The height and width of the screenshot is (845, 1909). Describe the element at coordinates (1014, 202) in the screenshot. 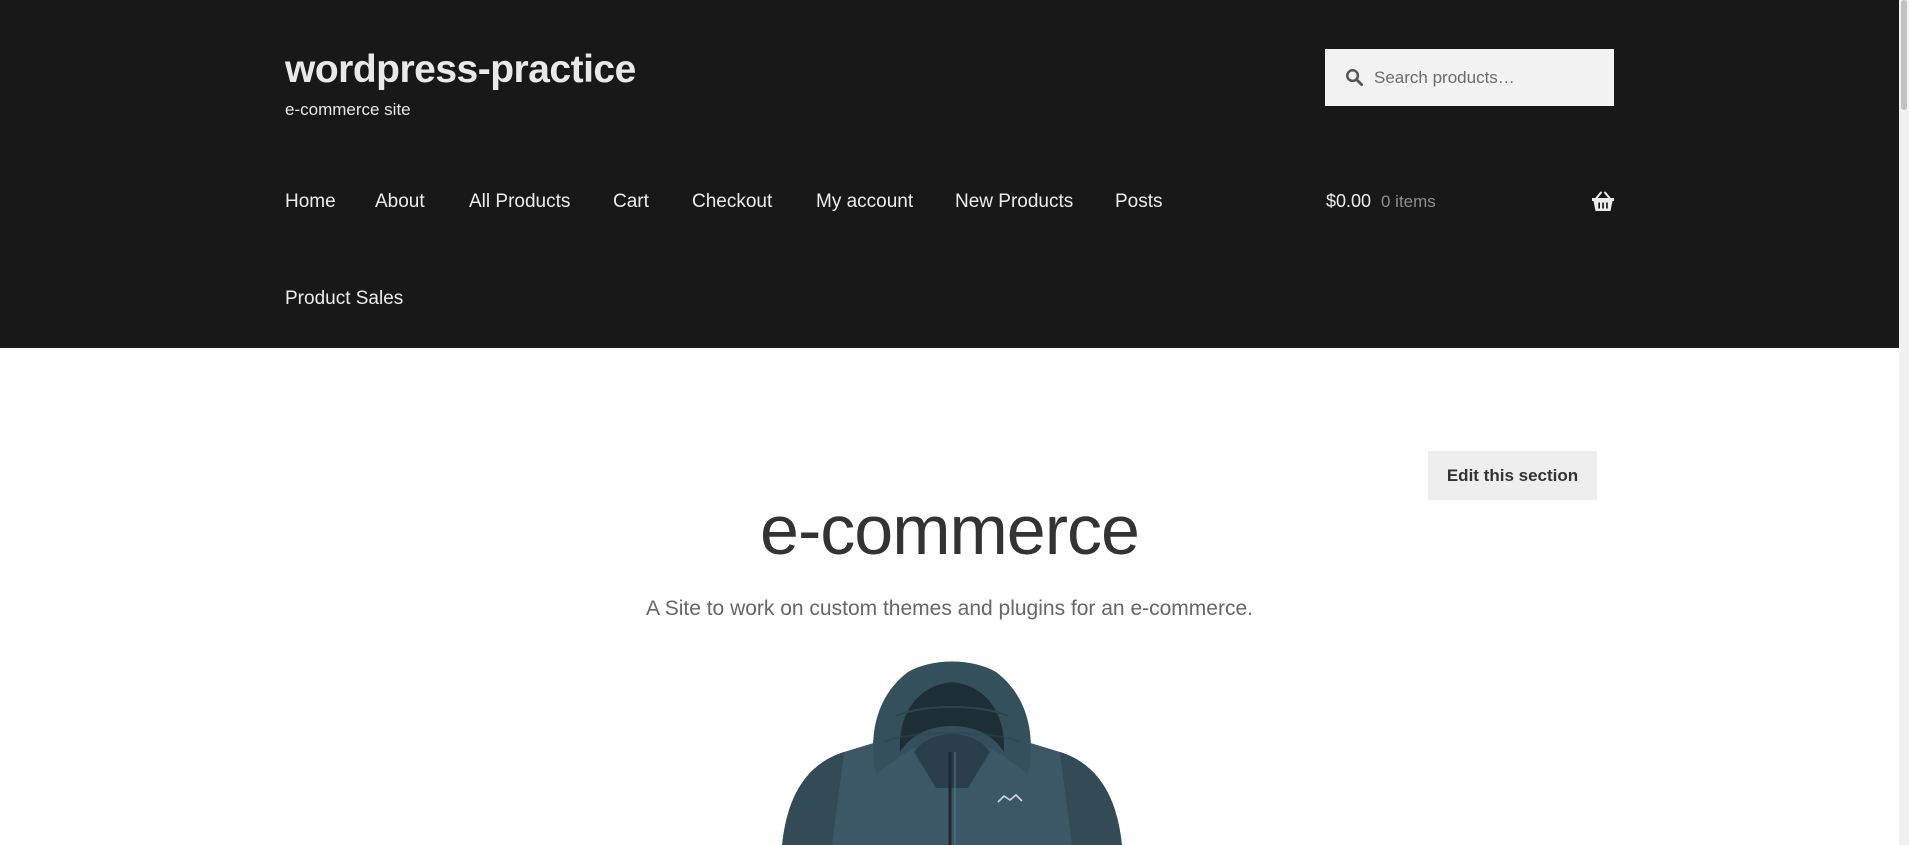

I see `nav-item-new-products: New Products` at that location.